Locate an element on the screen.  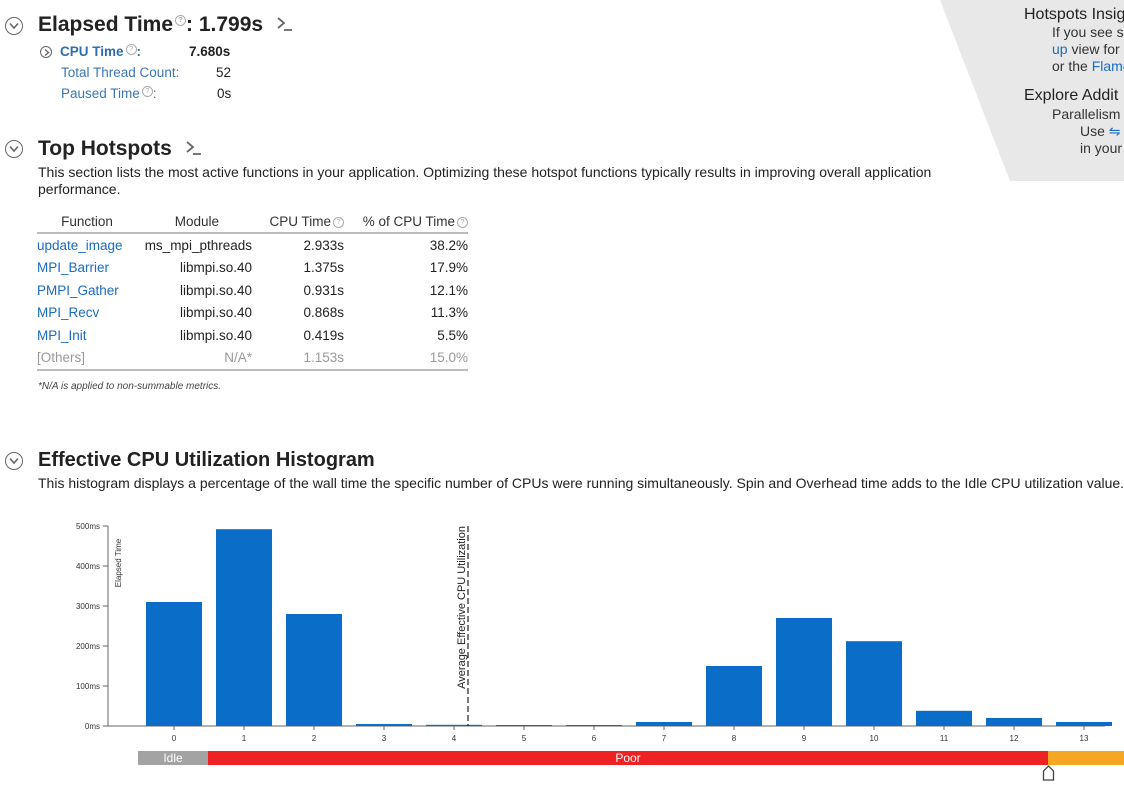
thread-count-label: Total Thread Count: is located at coordinates (120, 72).